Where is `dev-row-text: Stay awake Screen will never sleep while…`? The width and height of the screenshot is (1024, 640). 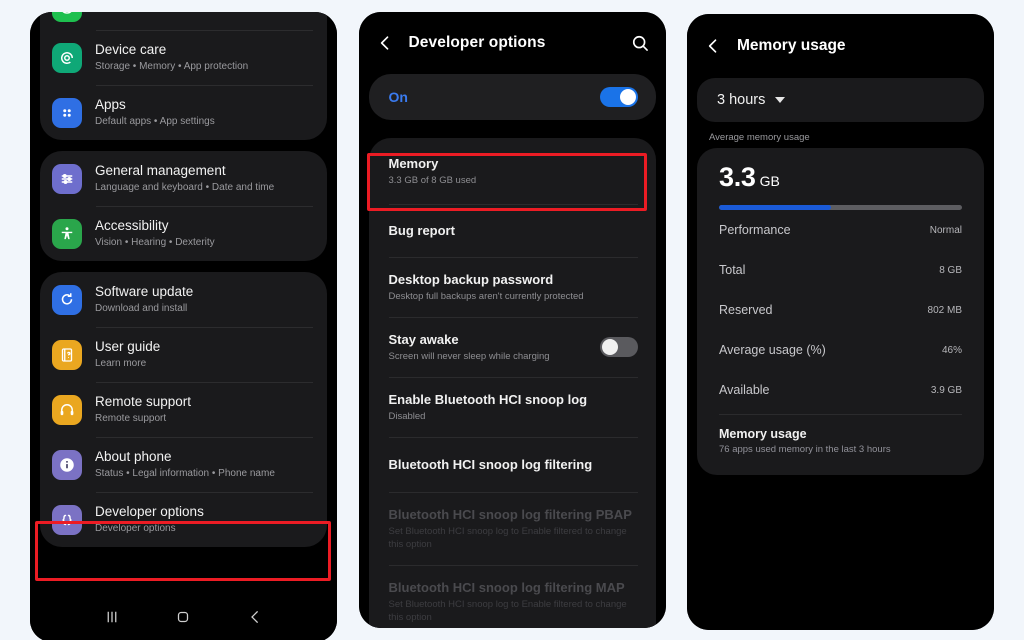 dev-row-text: Stay awake Screen will never sleep while… is located at coordinates (469, 347).